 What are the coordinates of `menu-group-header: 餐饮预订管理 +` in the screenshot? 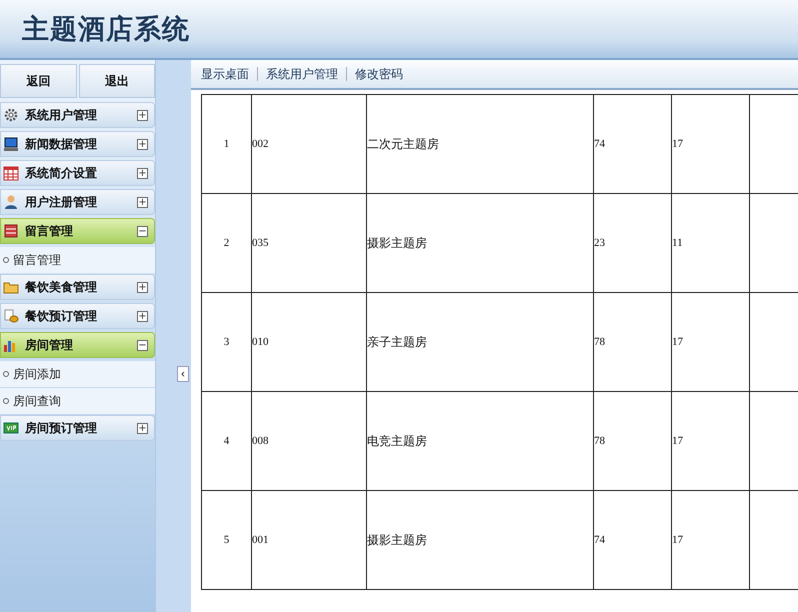 It's located at (77, 316).